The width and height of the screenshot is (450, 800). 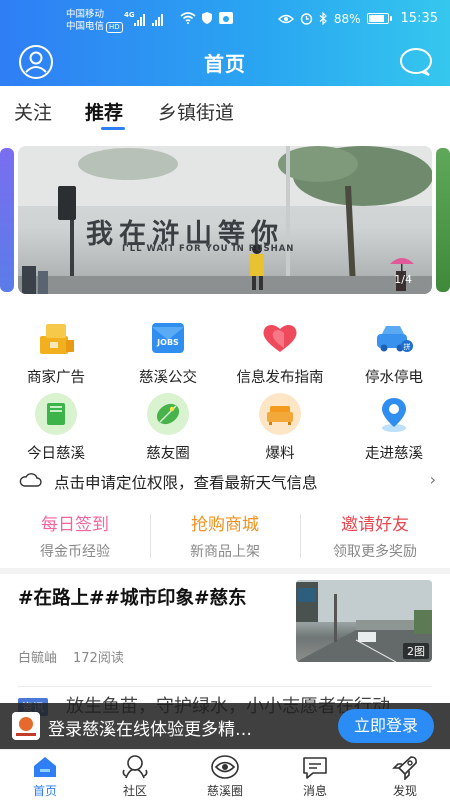 I want to click on nav-community: 社区, so click(x=135, y=775).